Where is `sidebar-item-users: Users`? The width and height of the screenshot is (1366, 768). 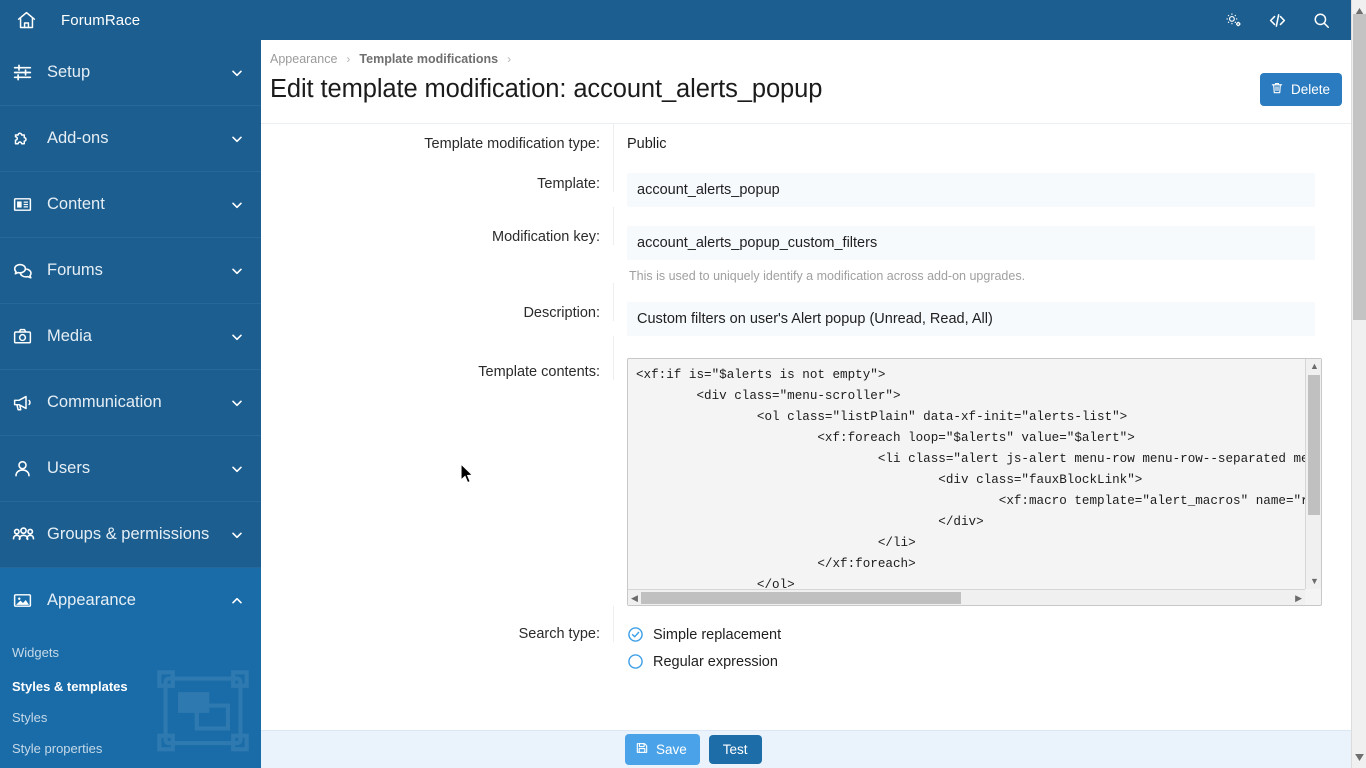 sidebar-item-users: Users is located at coordinates (130, 468).